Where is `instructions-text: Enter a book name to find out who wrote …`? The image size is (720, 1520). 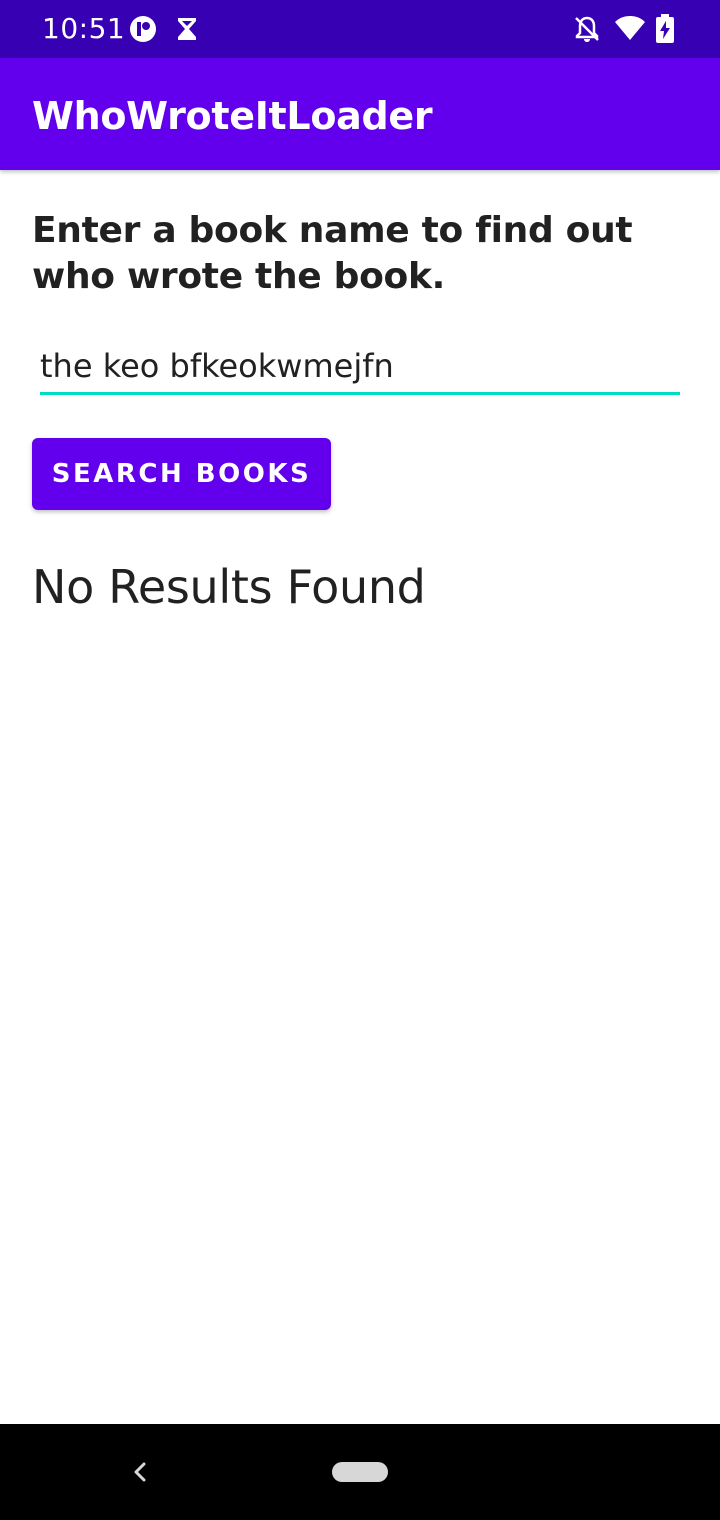 instructions-text: Enter a book name to find out who wrote … is located at coordinates (332, 253).